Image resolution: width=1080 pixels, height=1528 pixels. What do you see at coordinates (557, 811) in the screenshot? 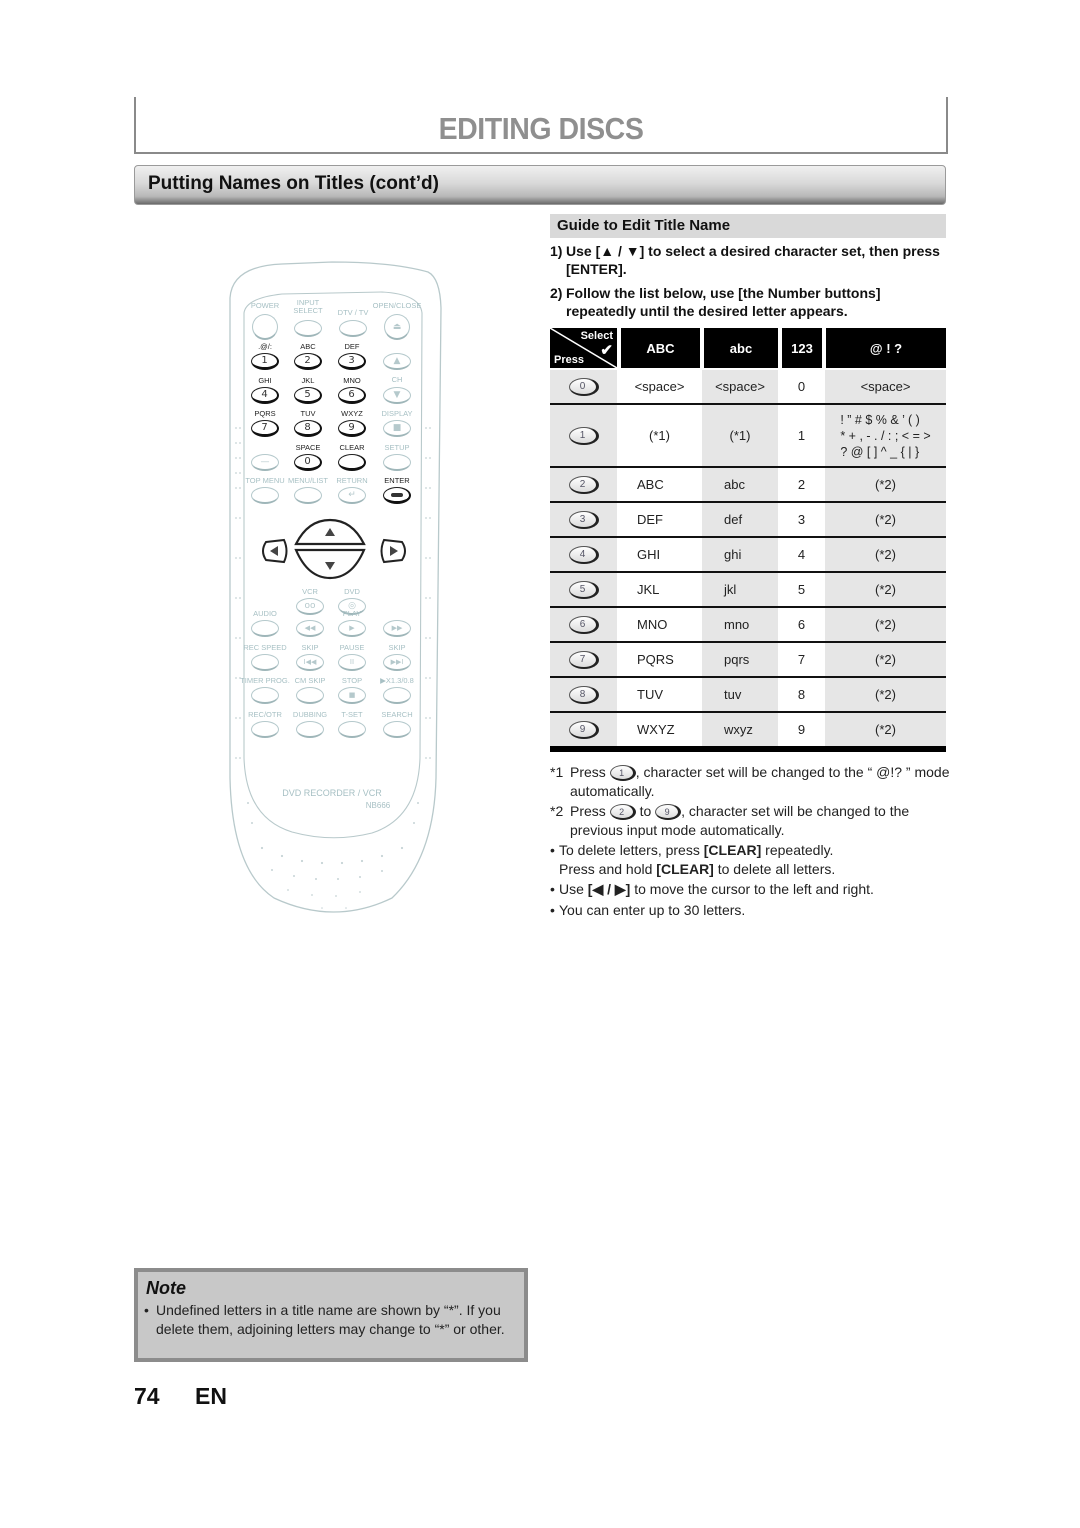
I see `footnote-mark: *2` at bounding box center [557, 811].